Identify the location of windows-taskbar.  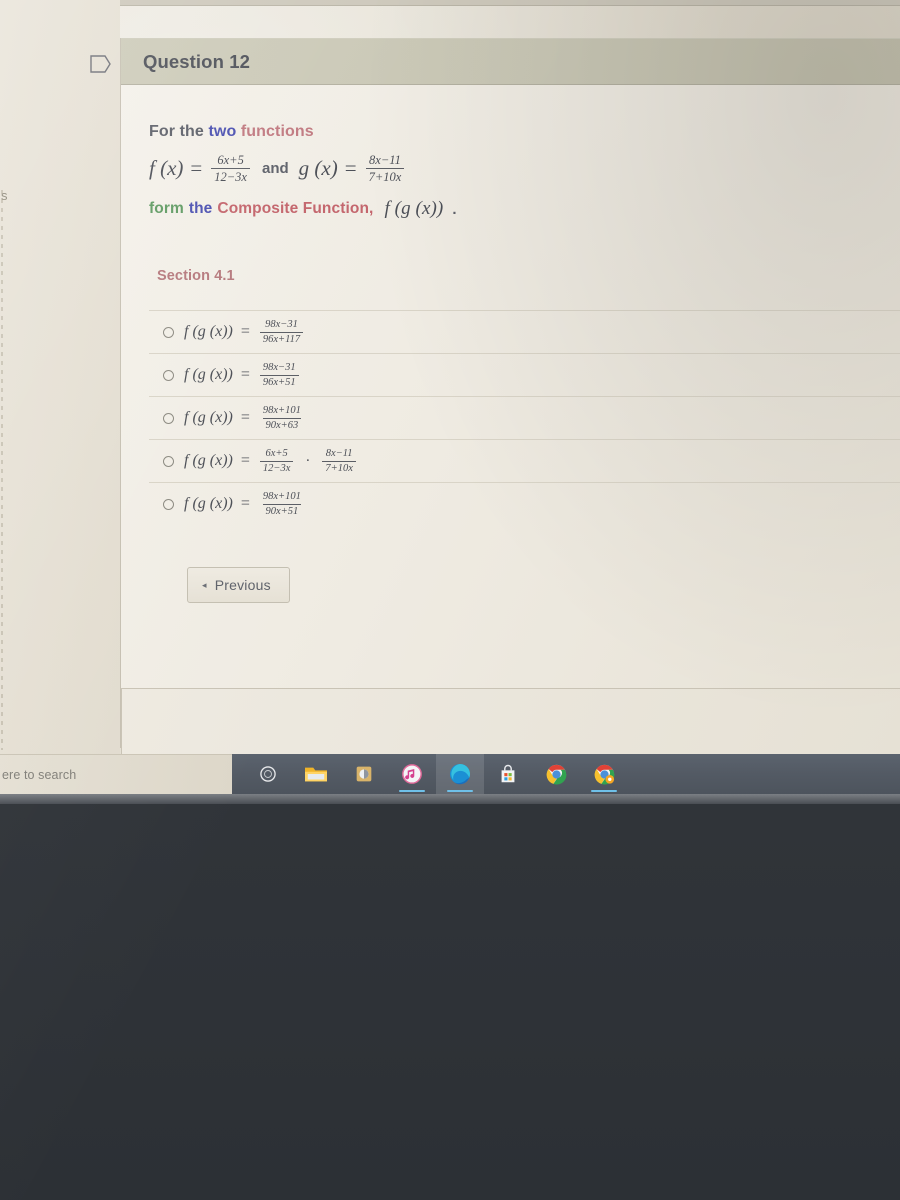
(566, 774).